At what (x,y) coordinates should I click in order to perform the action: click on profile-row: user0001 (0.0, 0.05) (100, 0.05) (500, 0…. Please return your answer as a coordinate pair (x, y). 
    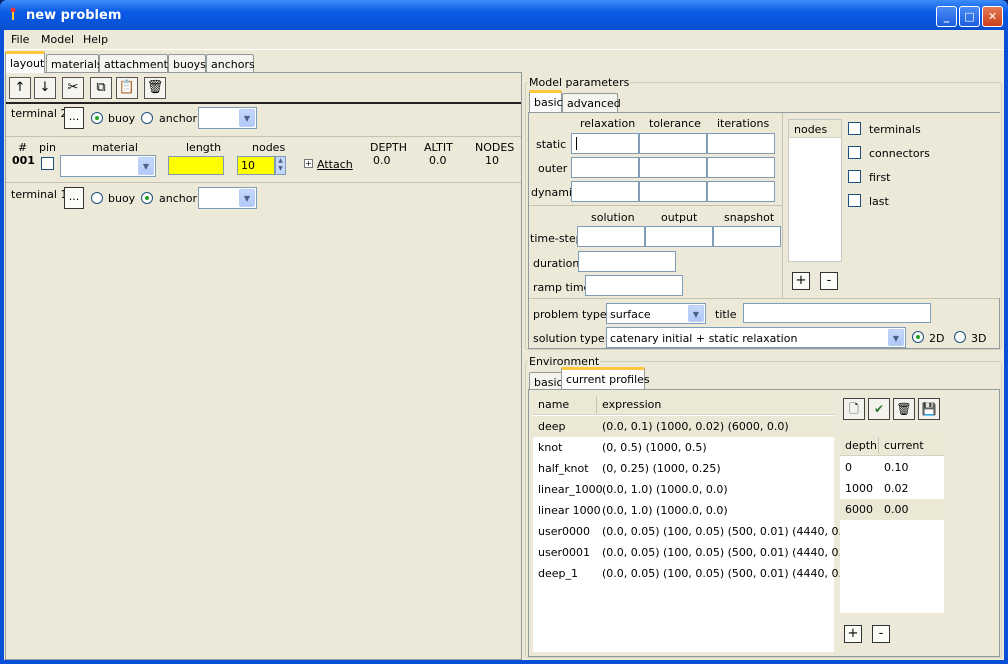
    Looking at the image, I should click on (693, 552).